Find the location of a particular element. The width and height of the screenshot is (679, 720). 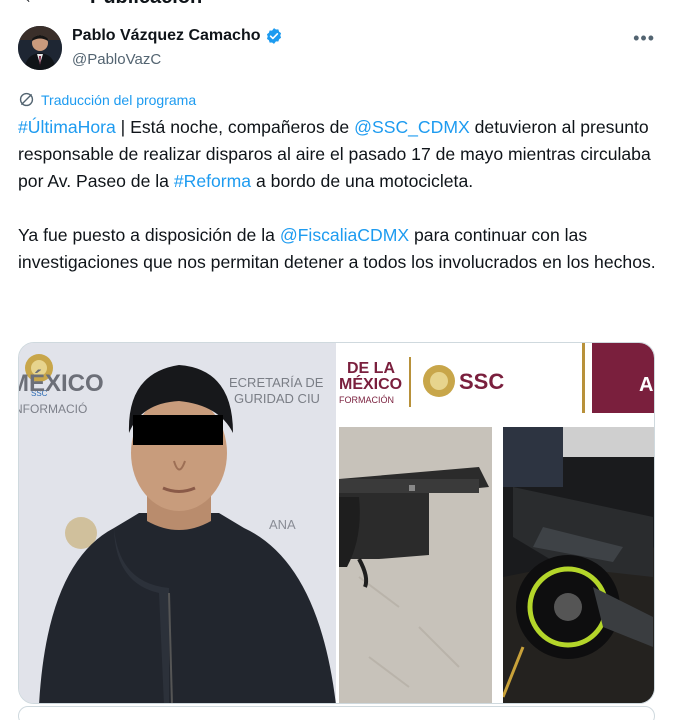

censor-bar is located at coordinates (178, 430).